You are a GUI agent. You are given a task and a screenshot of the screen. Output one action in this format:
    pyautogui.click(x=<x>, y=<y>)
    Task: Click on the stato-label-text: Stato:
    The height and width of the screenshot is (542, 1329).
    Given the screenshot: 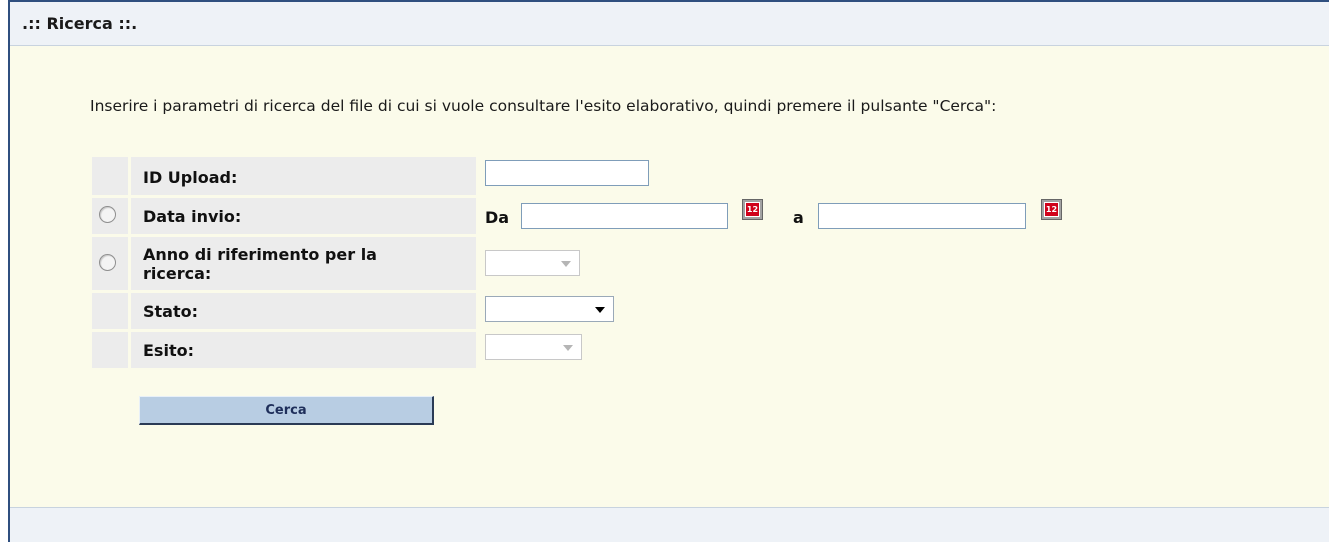 What is the action you would take?
    pyautogui.click(x=171, y=311)
    